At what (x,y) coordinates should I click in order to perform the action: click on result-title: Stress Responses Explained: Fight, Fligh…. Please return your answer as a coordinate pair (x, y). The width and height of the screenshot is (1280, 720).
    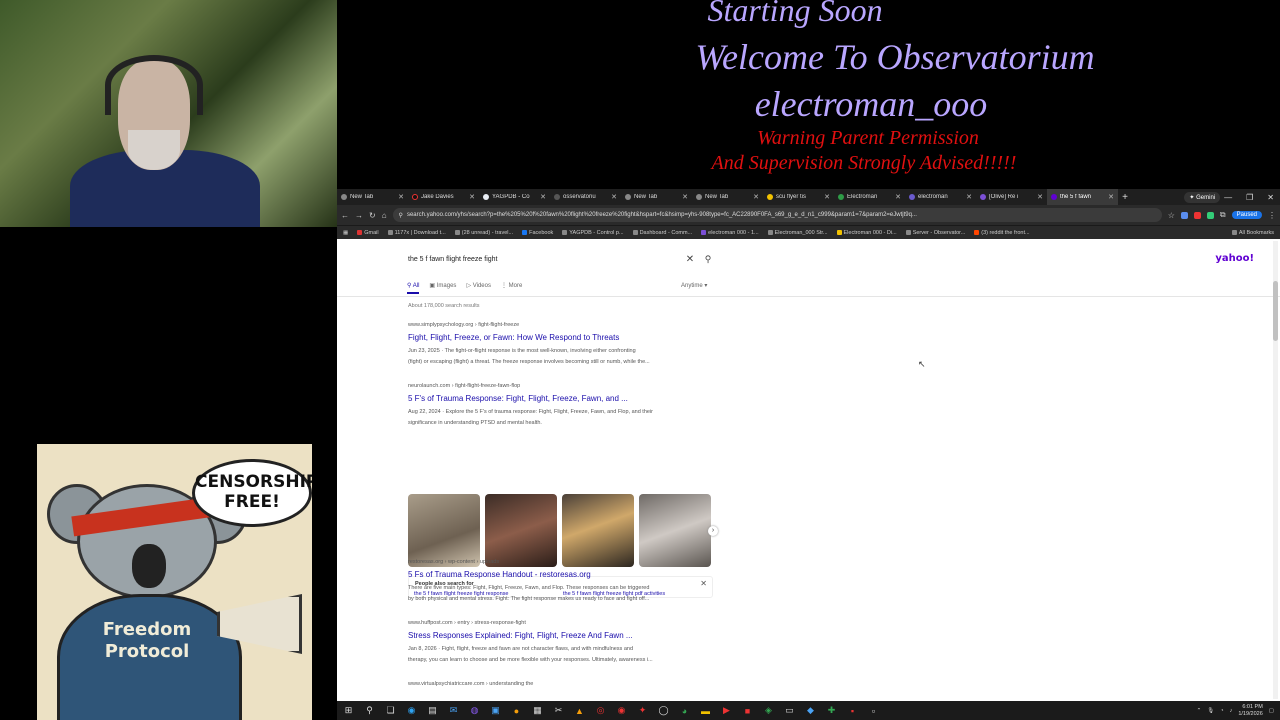
    Looking at the image, I should click on (560, 635).